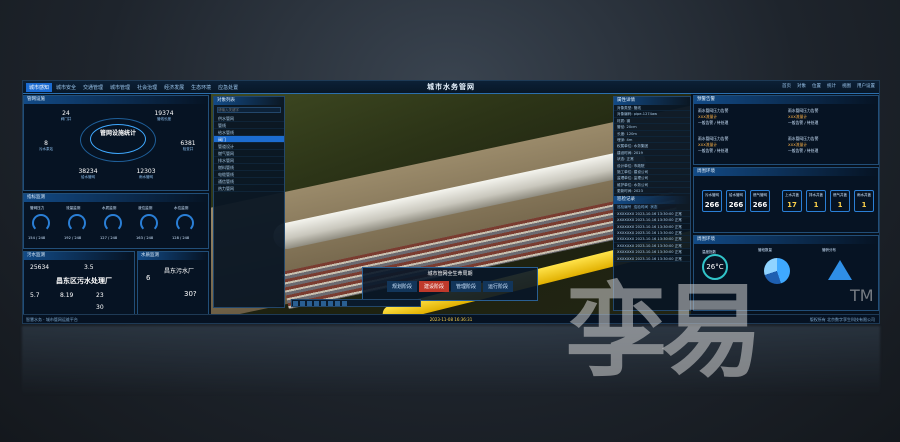 This screenshot has width=900, height=442. Describe the element at coordinates (842, 319) in the screenshot. I see `copyright: 版权所有 北京数字孪生科技有限公司` at that location.